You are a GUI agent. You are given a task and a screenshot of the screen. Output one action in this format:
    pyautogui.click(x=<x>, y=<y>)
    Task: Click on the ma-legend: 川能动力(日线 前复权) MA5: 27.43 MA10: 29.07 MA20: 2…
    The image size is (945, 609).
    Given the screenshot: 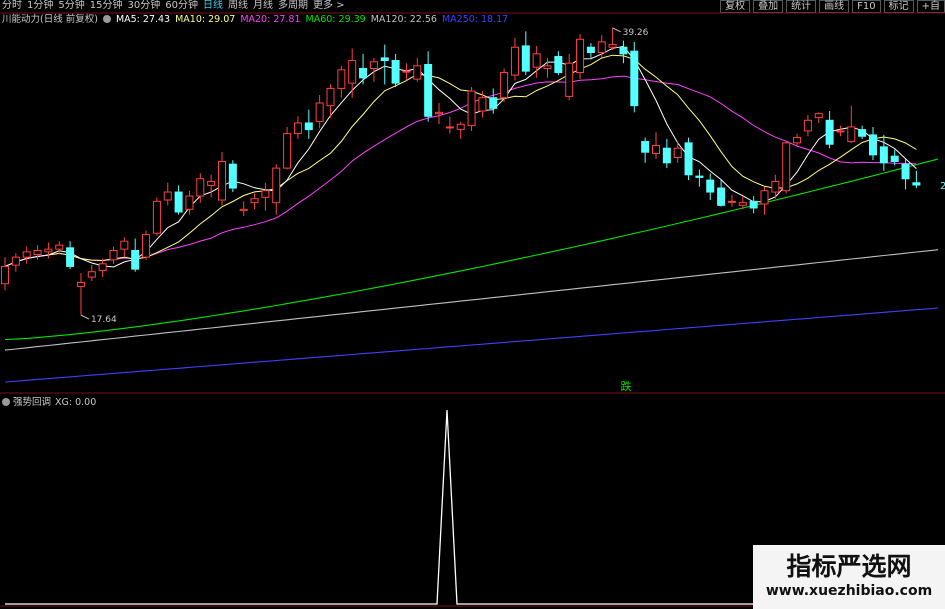 What is the action you would take?
    pyautogui.click(x=257, y=20)
    